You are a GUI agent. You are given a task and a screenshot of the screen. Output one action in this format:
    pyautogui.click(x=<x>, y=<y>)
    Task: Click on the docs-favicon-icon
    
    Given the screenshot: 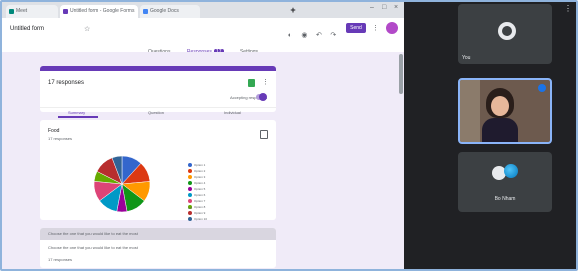 What is the action you would take?
    pyautogui.click(x=145, y=11)
    